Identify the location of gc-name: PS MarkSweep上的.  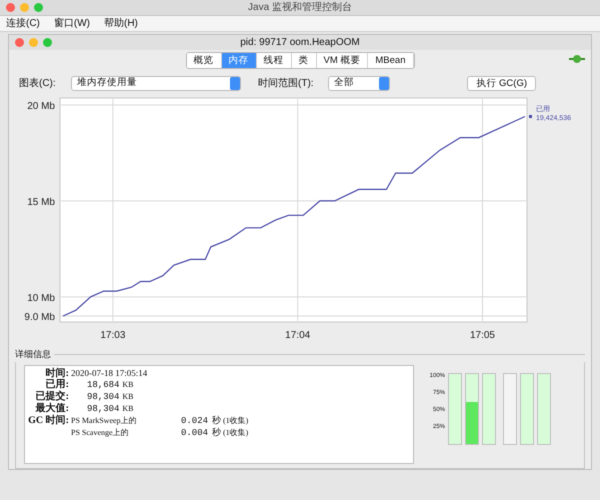
(104, 420).